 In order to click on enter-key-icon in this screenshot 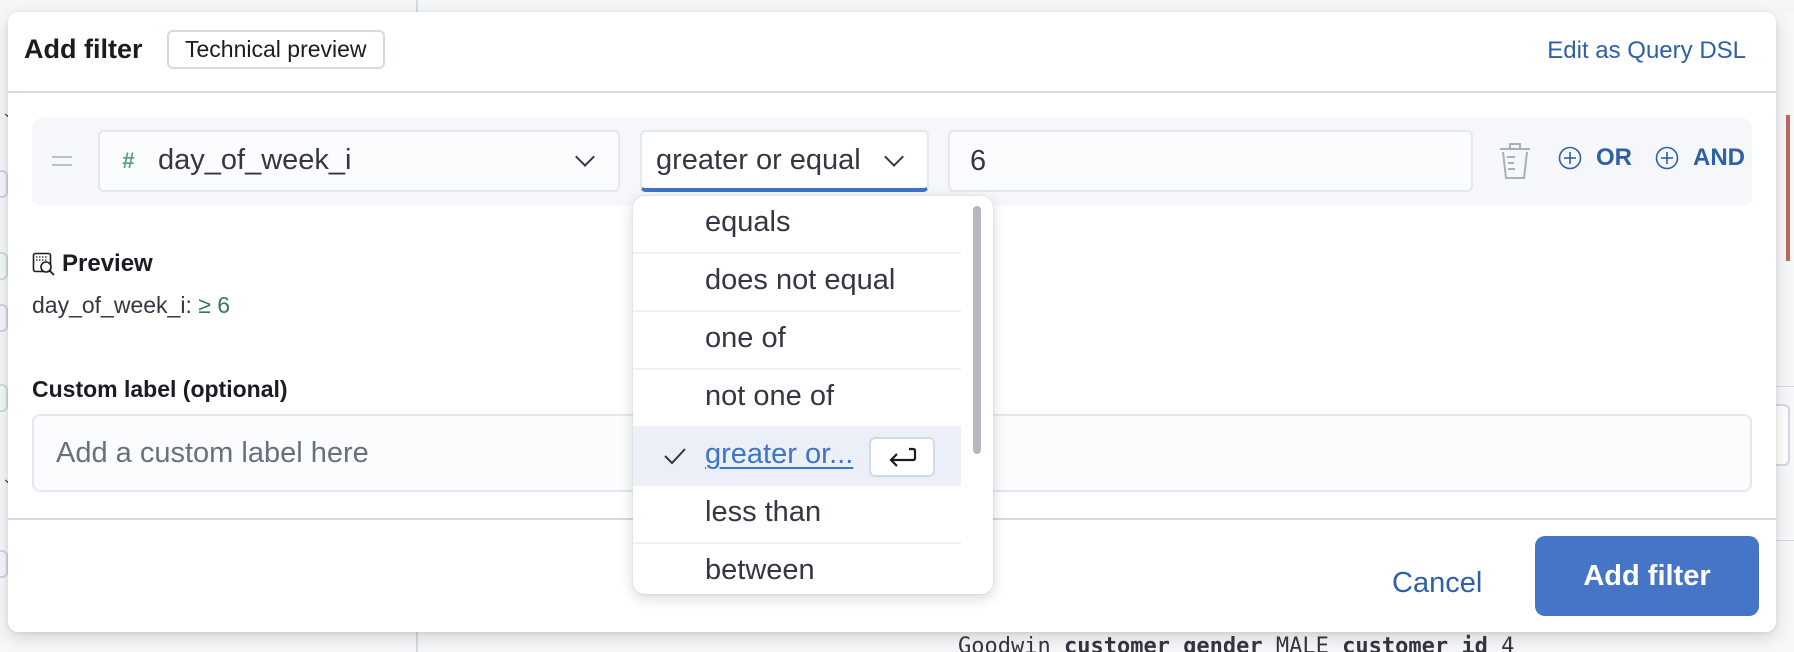, I will do `click(902, 457)`.